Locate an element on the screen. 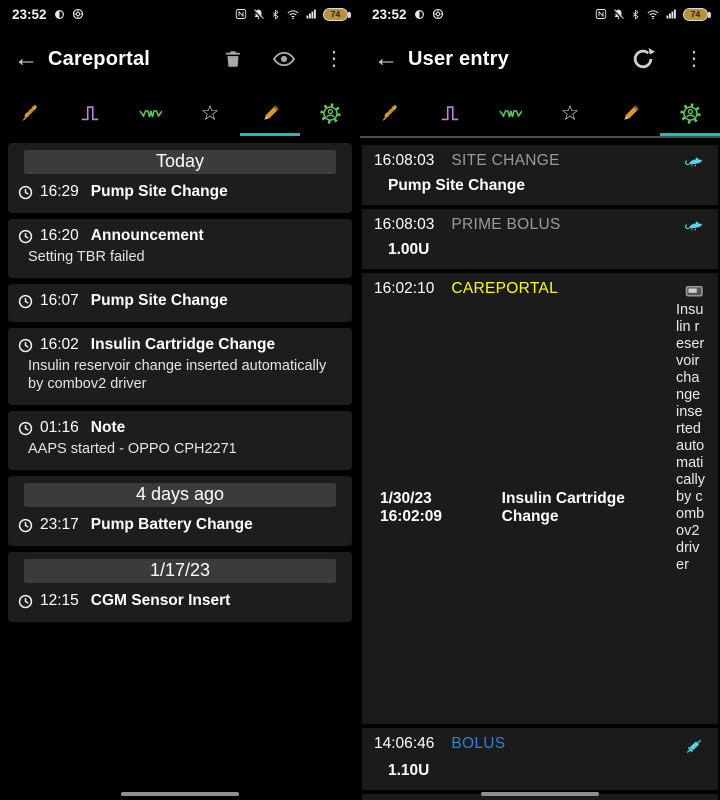  overflow-icon: ⋮ is located at coordinates (334, 59).